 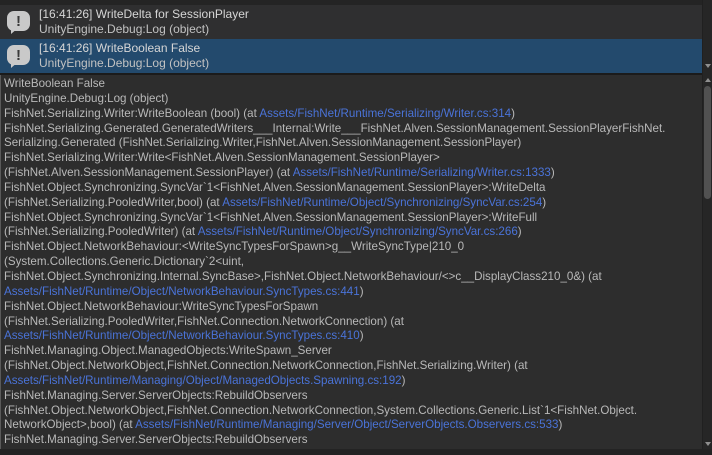 What do you see at coordinates (353, 99) in the screenshot?
I see `stacktrace-line: UnityEngine.Debug:Log (object)` at bounding box center [353, 99].